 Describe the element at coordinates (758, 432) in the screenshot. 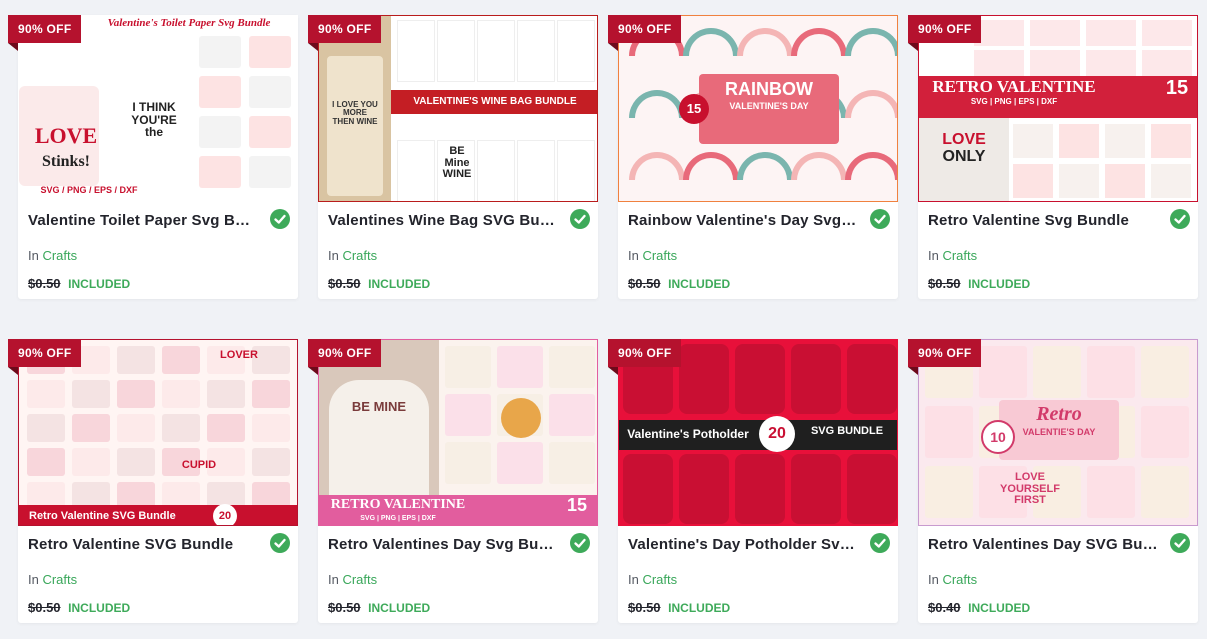

I see `product-thumbnail: Valentine's Potholder 20 SVG BUNDLE` at that location.